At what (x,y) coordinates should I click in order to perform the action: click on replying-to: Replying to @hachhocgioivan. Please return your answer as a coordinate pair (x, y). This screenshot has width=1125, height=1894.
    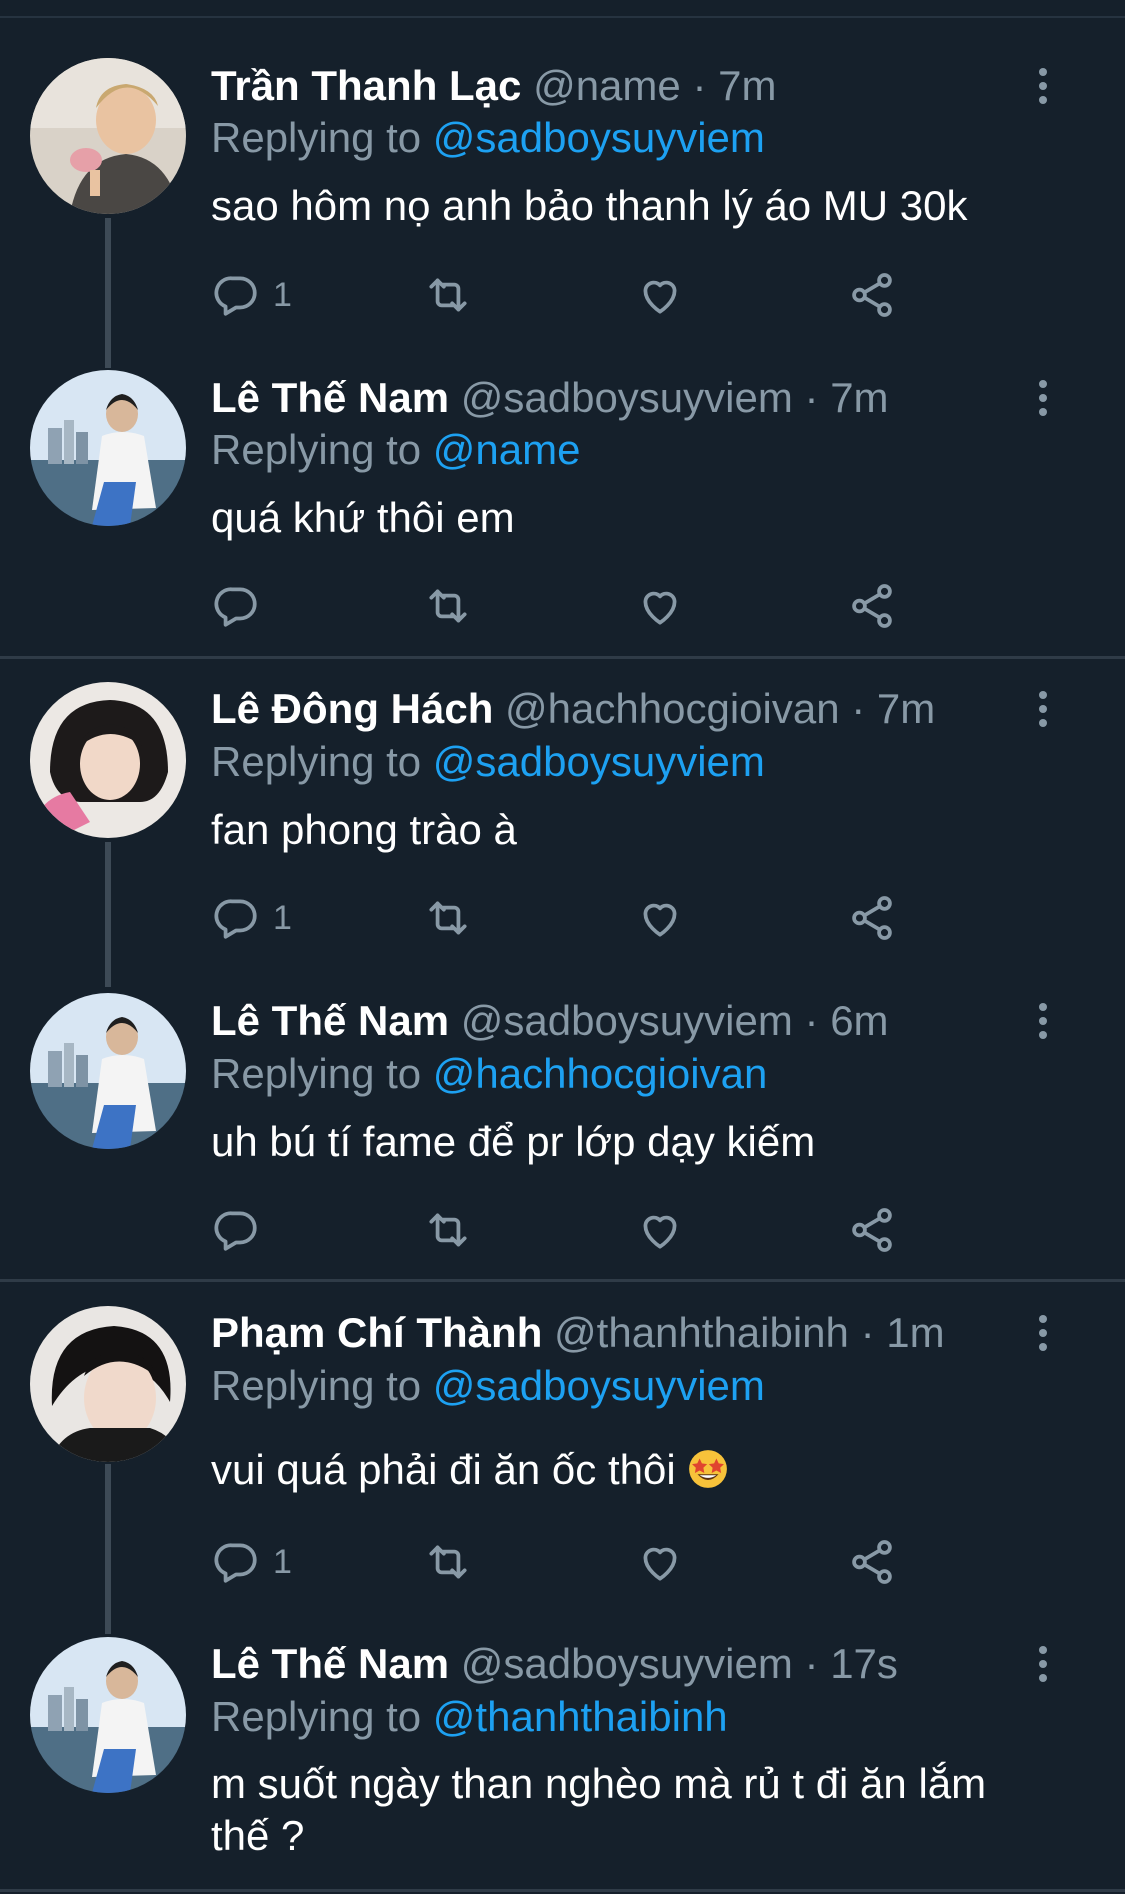
    Looking at the image, I should click on (489, 1074).